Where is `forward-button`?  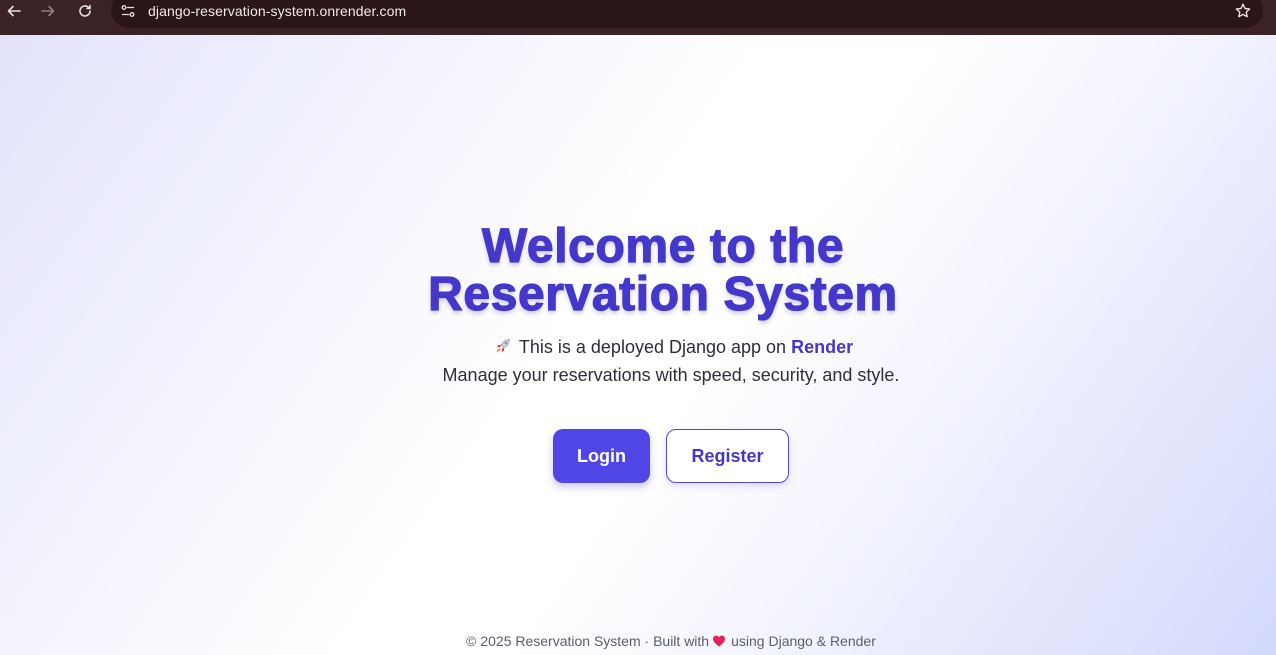
forward-button is located at coordinates (48, 11).